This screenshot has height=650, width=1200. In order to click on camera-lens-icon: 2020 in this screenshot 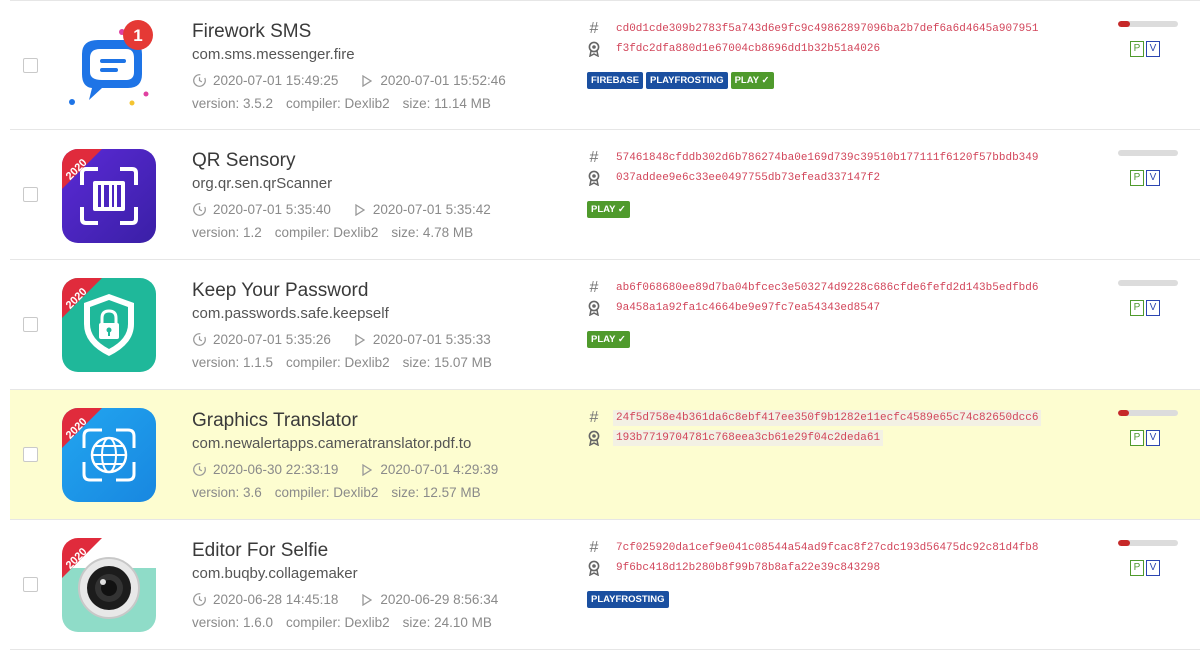, I will do `click(109, 585)`.